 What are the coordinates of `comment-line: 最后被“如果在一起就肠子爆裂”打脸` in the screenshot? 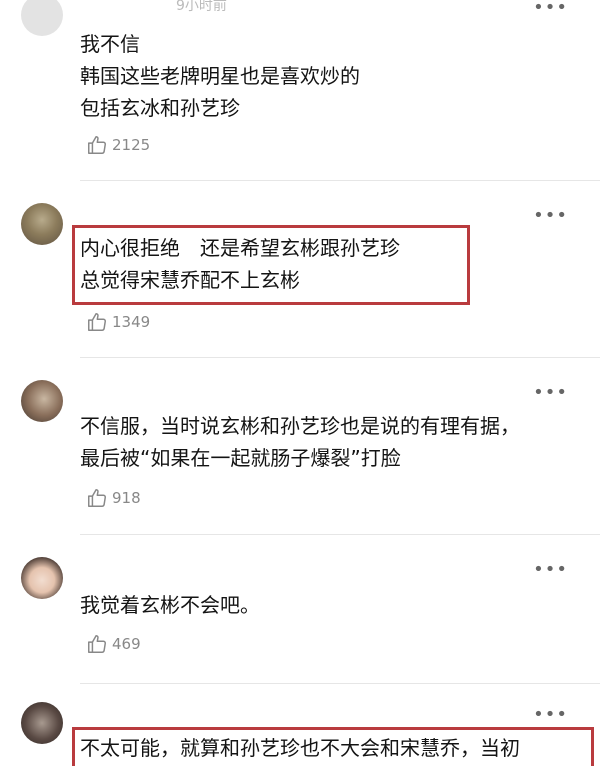 It's located at (240, 458).